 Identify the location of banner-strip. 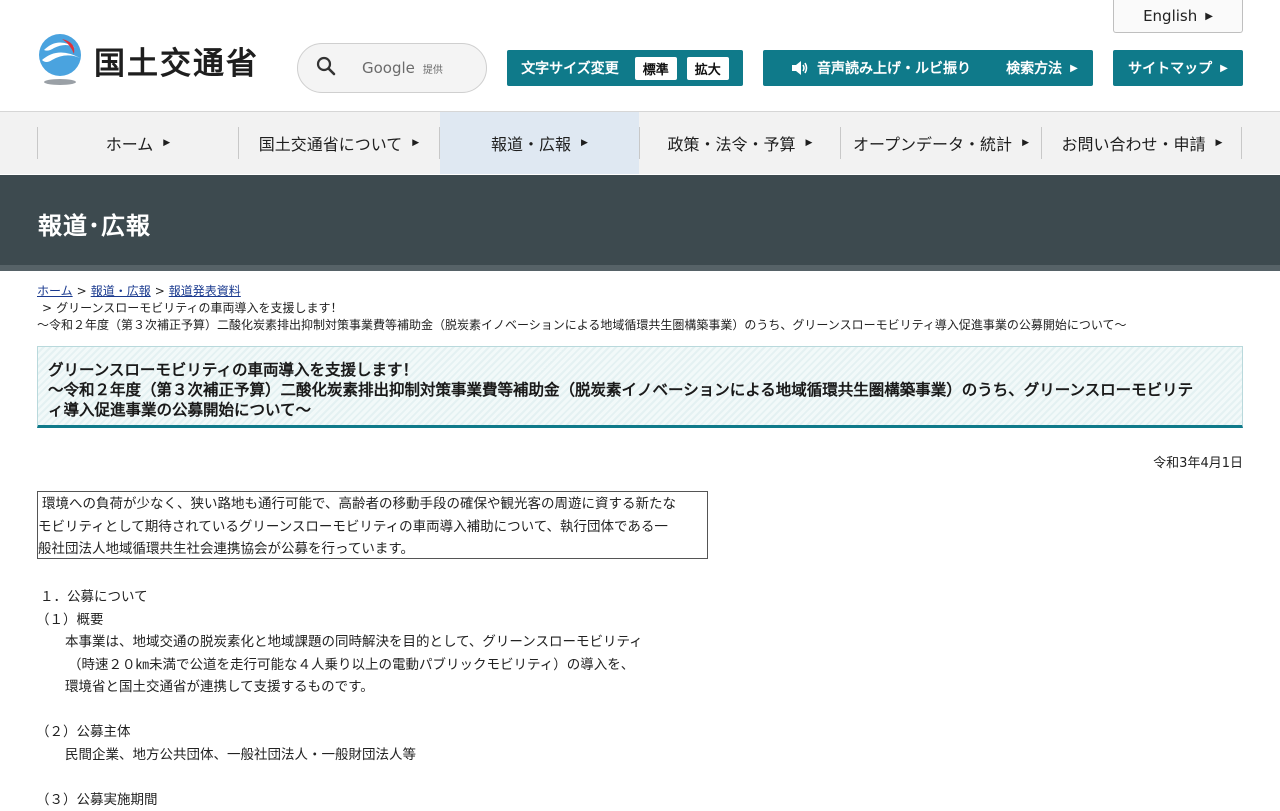
(640, 268).